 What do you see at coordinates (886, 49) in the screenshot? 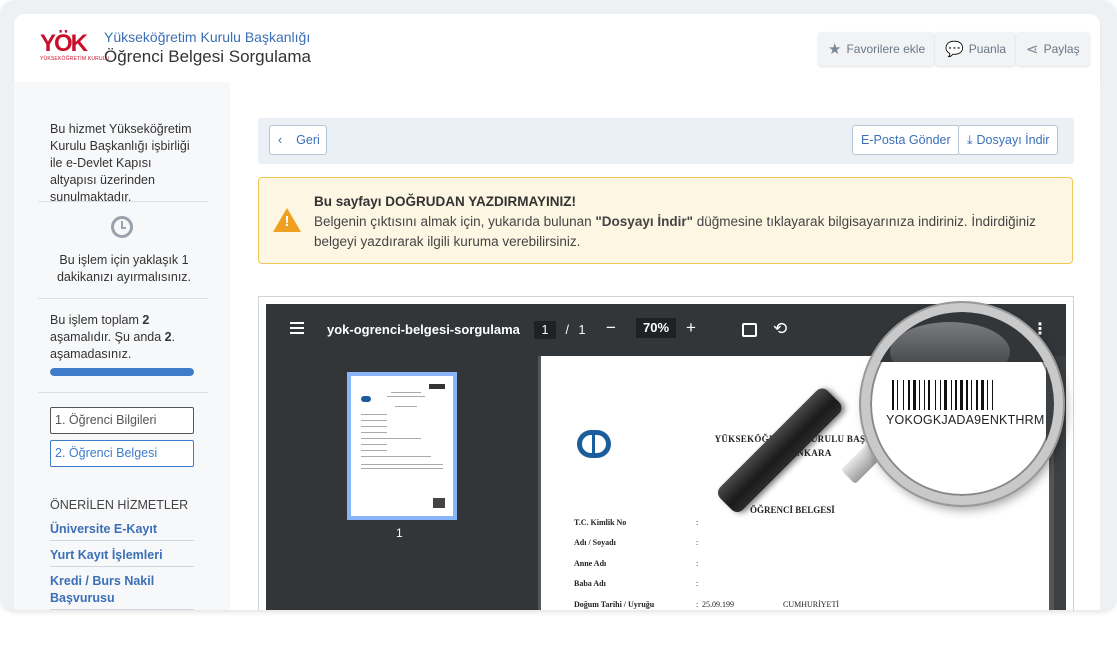
I see `favorite-label: Favorilere ekle` at bounding box center [886, 49].